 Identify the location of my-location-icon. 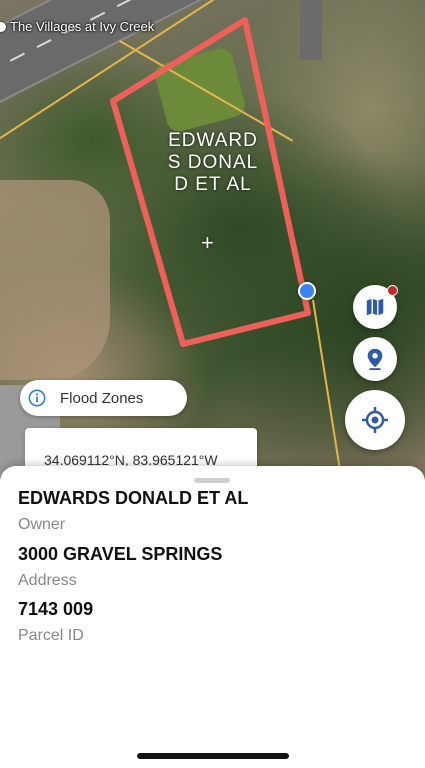
(375, 420).